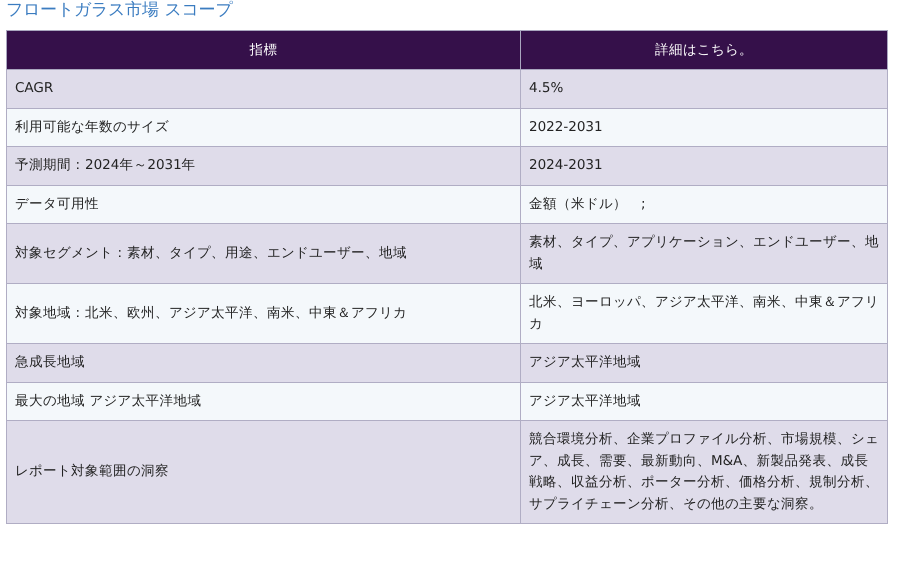  I want to click on table-cell: 予測期間：2024年～2031年, so click(263, 165).